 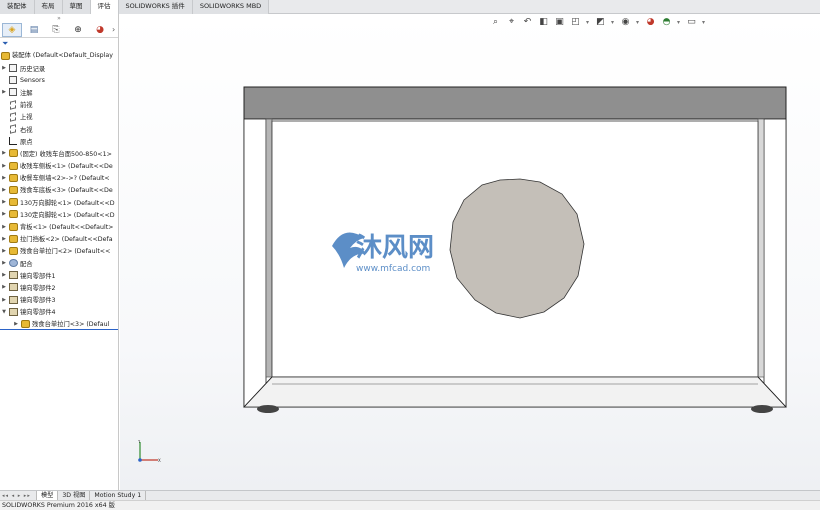 I want to click on tree-item-component: ▶ 残食台单拉门<2> (Default<<, so click(x=59, y=251).